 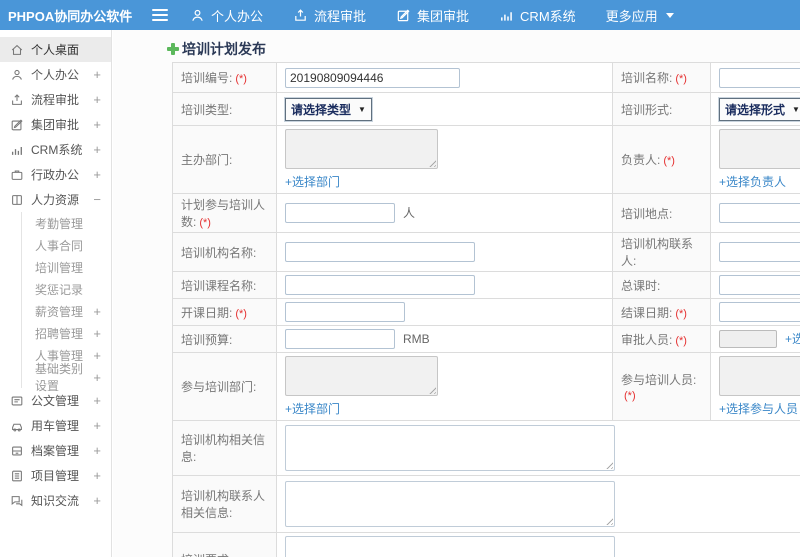 I want to click on training-place-input, so click(x=759, y=213).